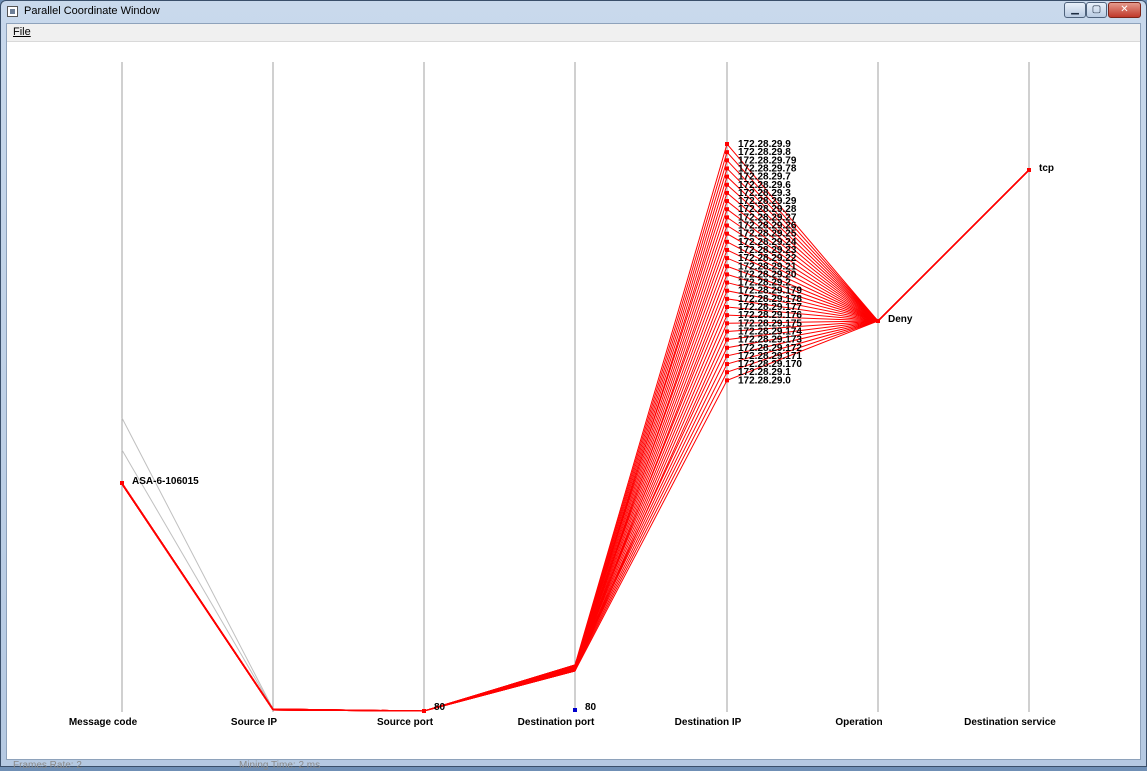 The height and width of the screenshot is (771, 1147). What do you see at coordinates (575, 710) in the screenshot?
I see `destination-port-node` at bounding box center [575, 710].